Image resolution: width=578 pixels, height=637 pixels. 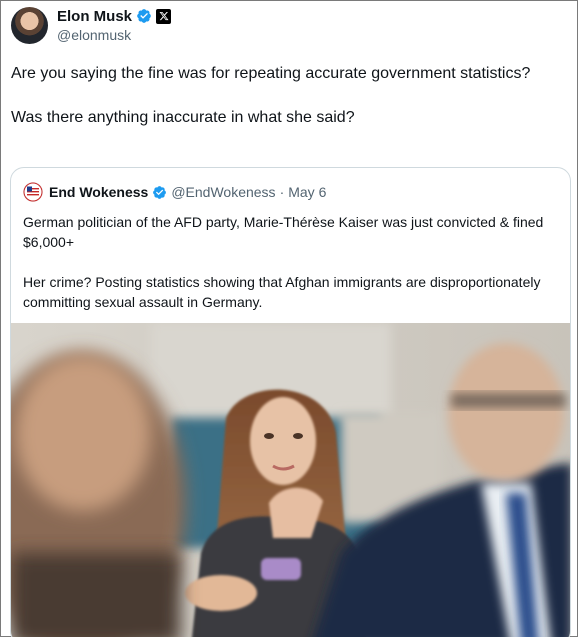 I want to click on quoted-author-name: End Wokeness, so click(x=98, y=192).